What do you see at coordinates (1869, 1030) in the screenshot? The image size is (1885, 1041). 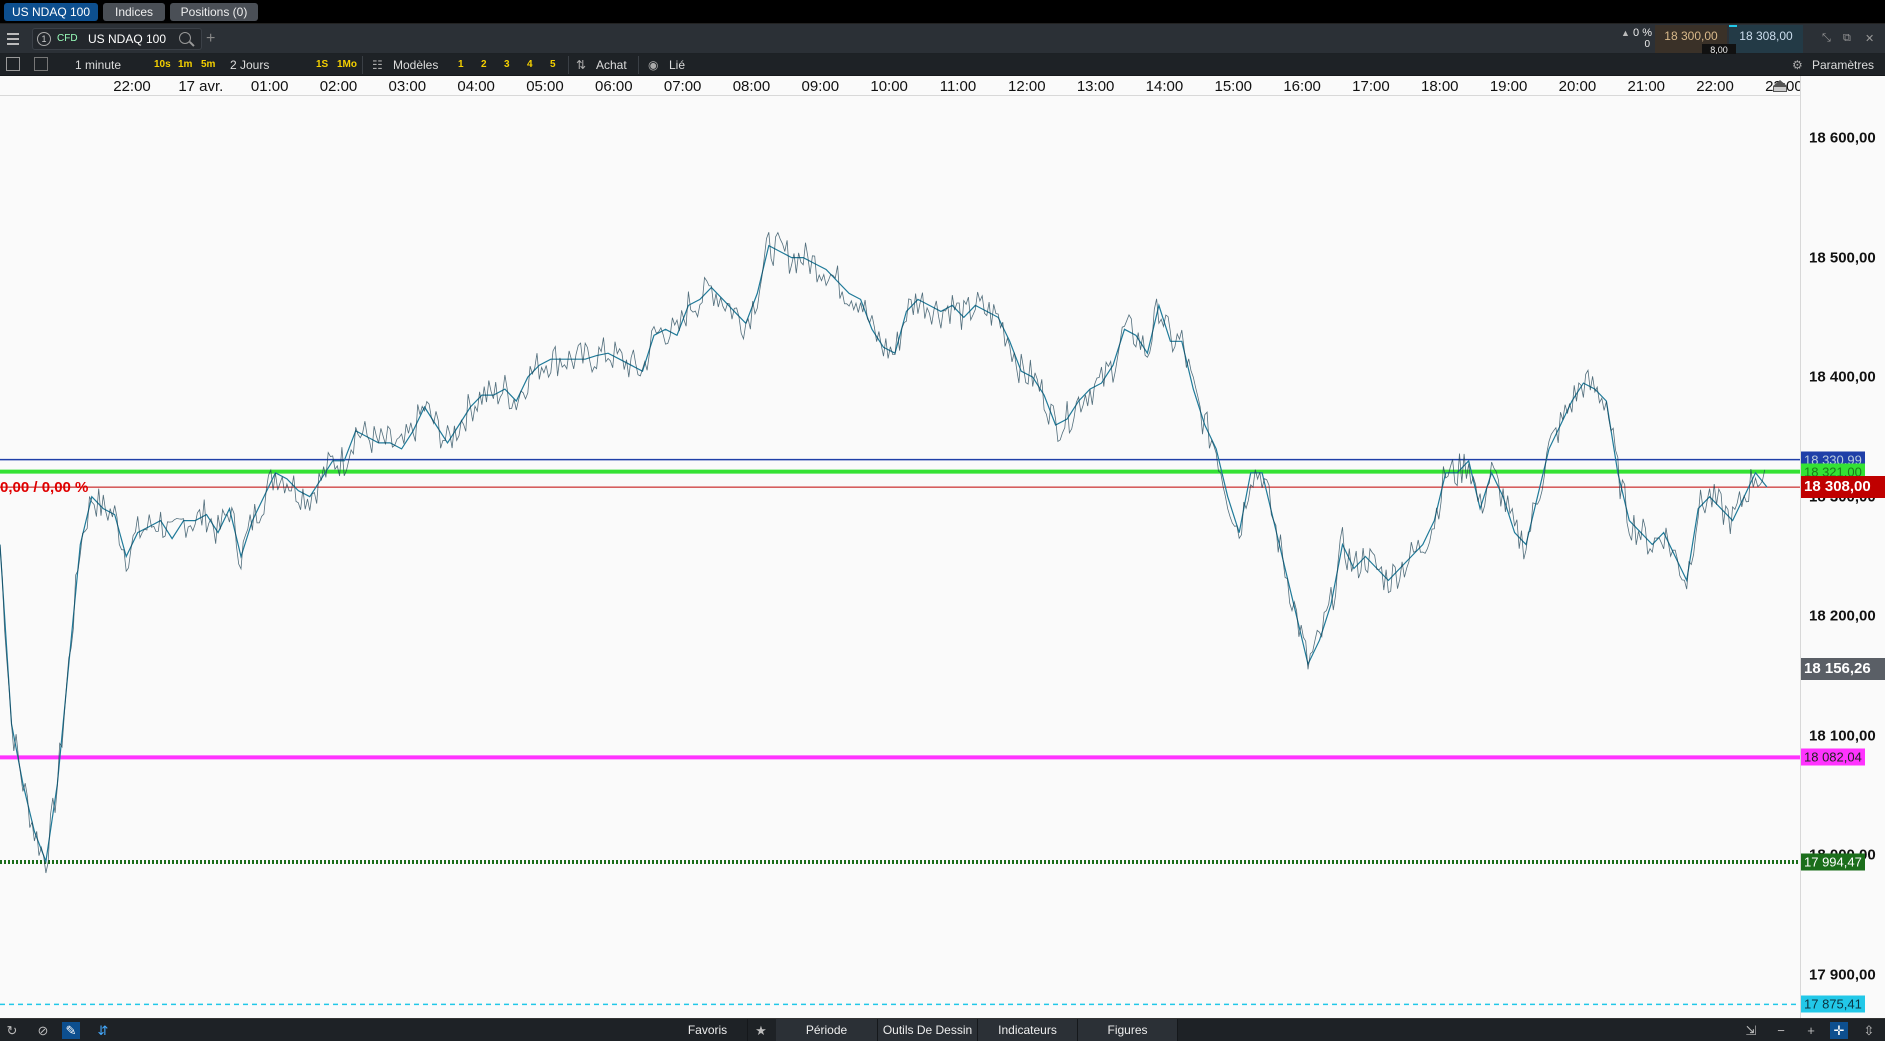 I see `fit-icon: ⇳` at bounding box center [1869, 1030].